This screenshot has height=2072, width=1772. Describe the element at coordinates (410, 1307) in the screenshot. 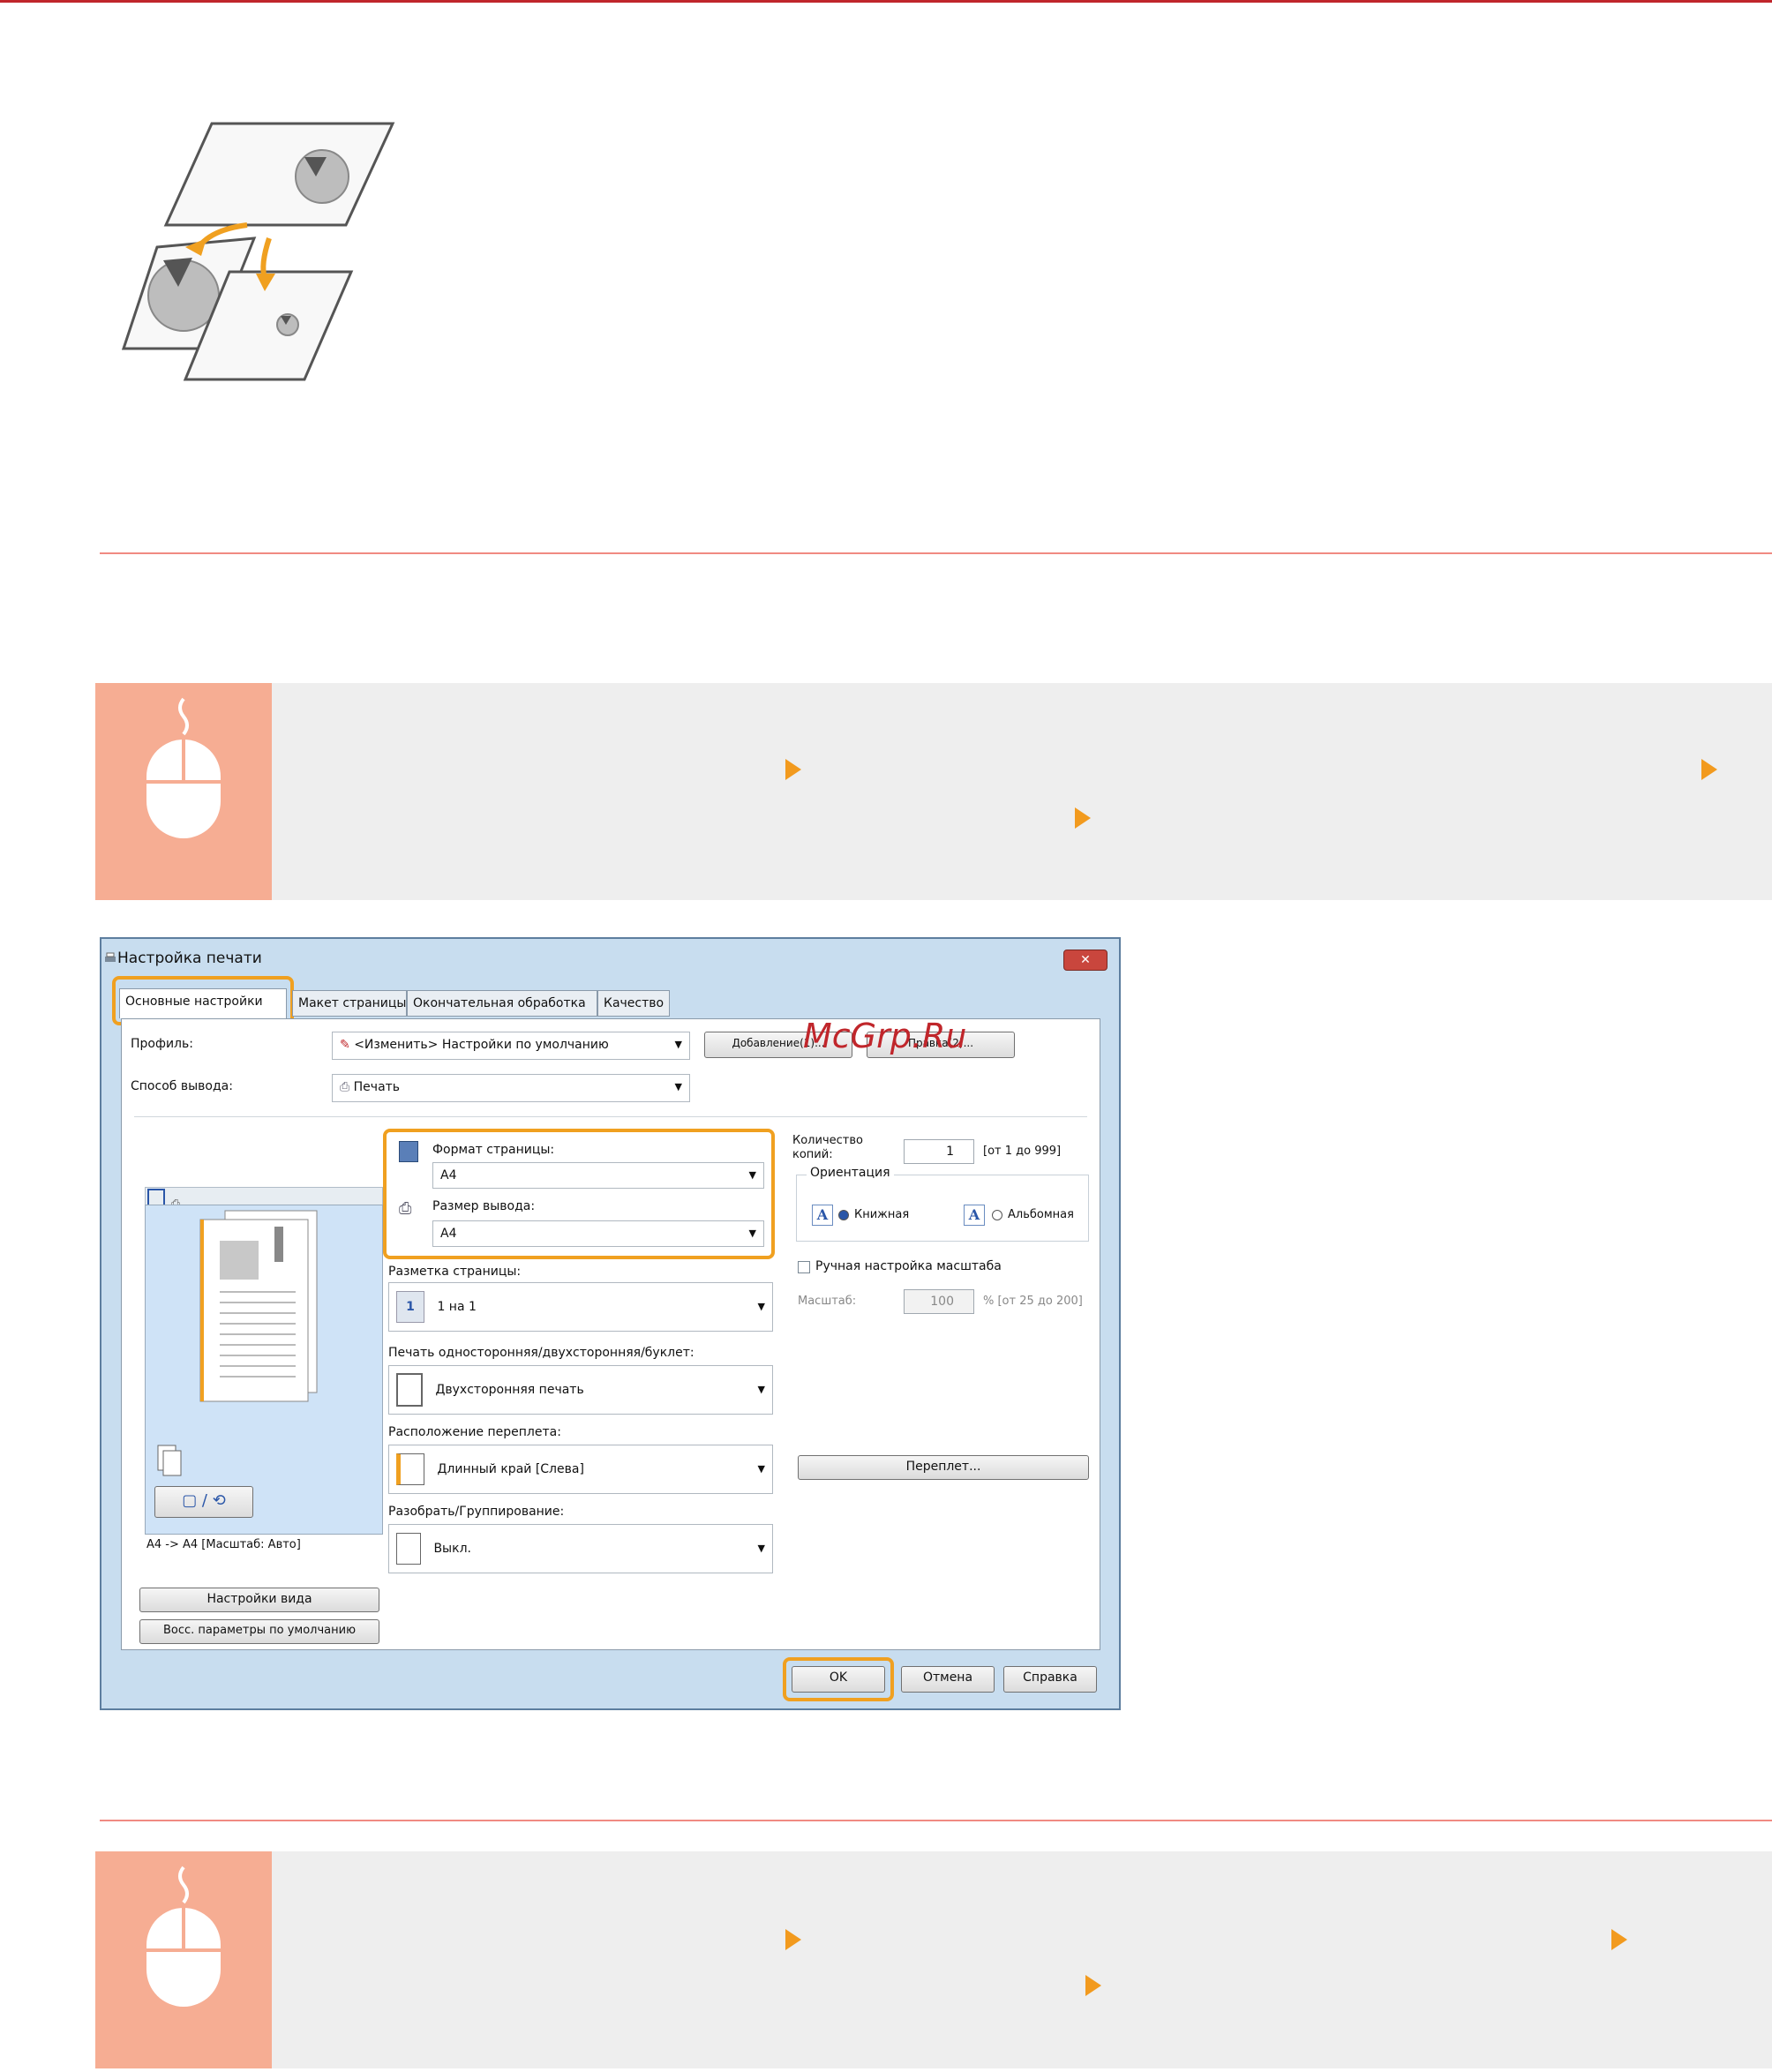

I see `layout-1up-icon: 1` at that location.